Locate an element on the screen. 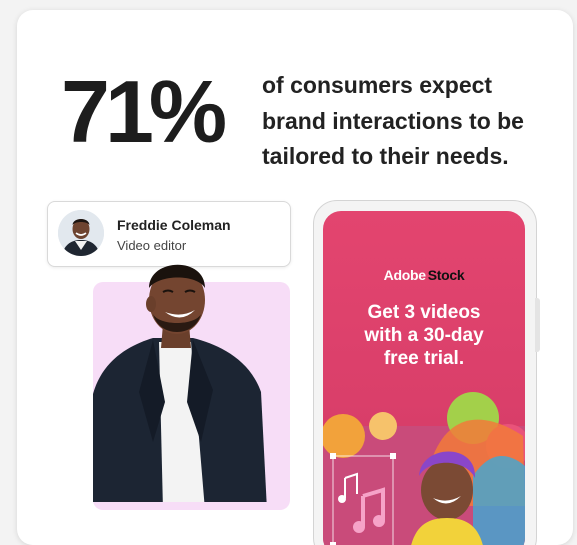 This screenshot has height=545, width=577. promo-line-2: with a 30-day is located at coordinates (424, 336).